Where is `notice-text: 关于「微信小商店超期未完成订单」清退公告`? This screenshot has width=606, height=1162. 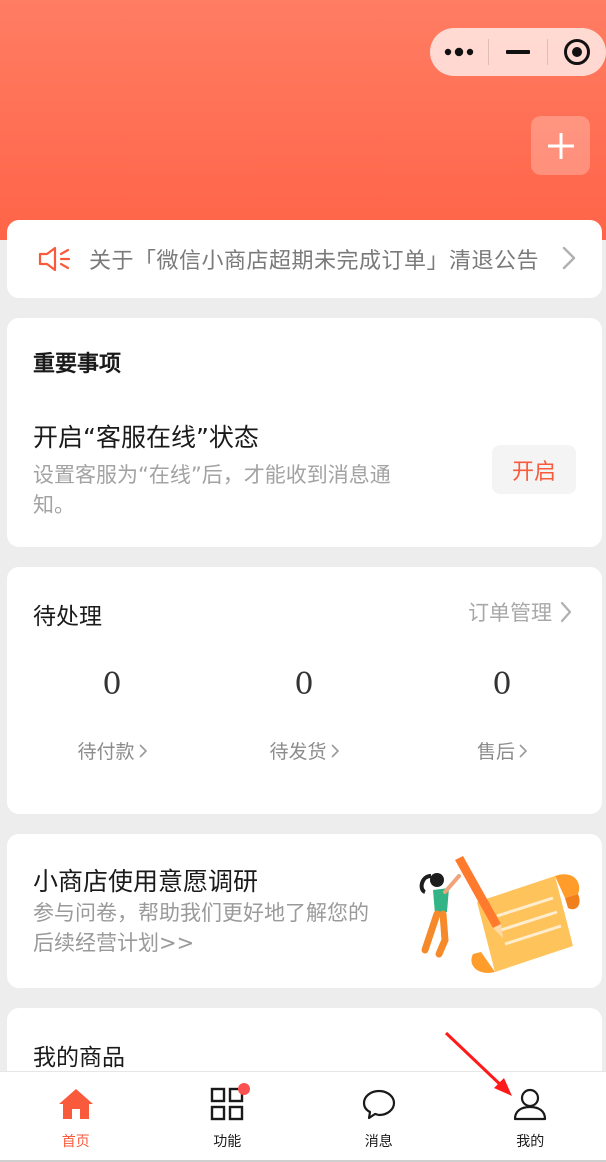 notice-text: 关于「微信小商店超期未完成订单」清退公告 is located at coordinates (314, 261).